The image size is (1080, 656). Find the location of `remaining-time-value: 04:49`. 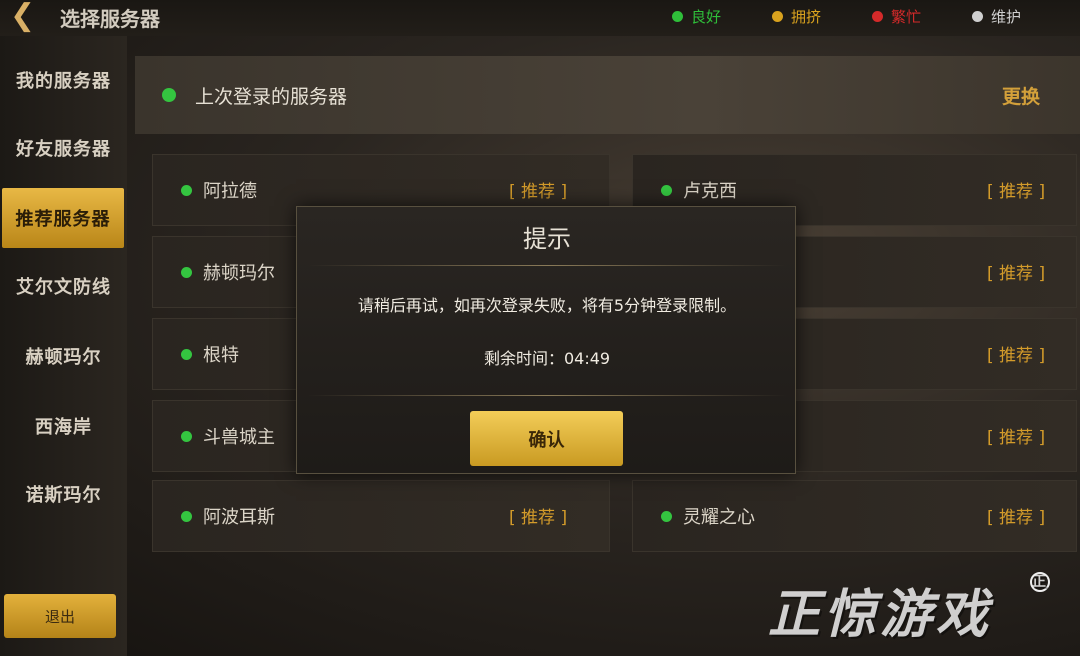

remaining-time-value: 04:49 is located at coordinates (587, 358).